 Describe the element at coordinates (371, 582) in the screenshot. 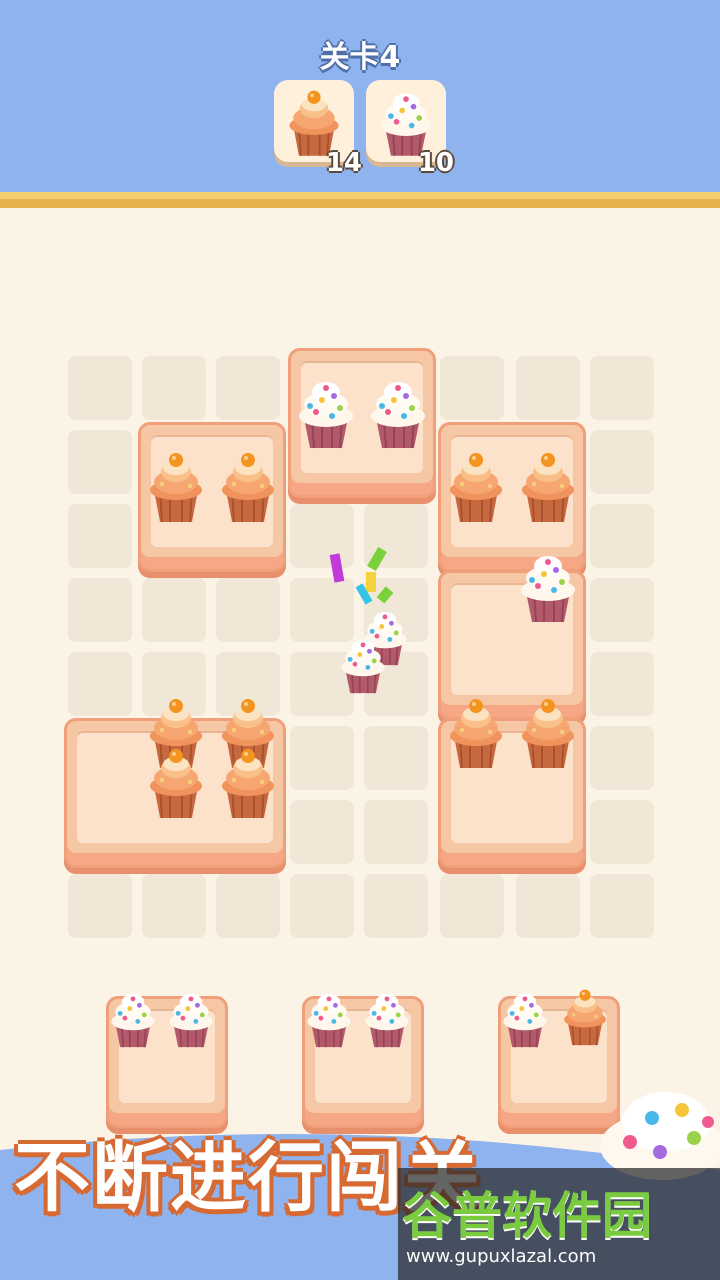

I see `confetti-piece` at that location.